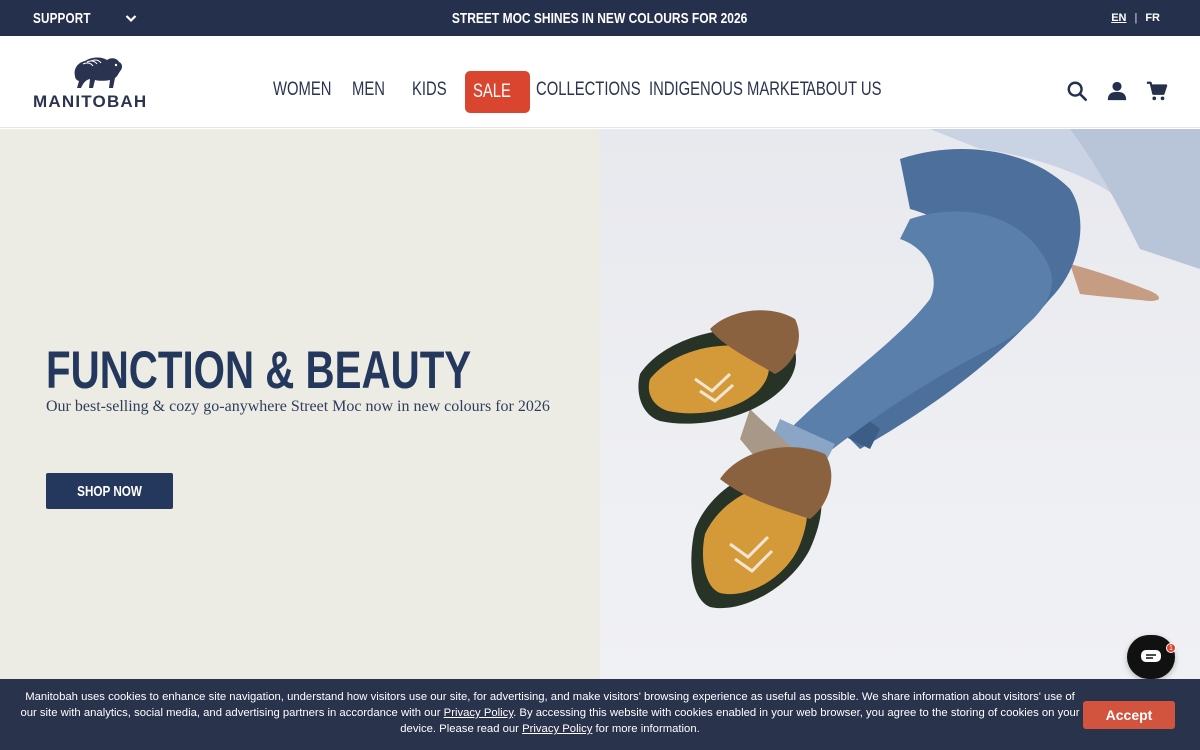 This screenshot has width=1200, height=750. What do you see at coordinates (646, 729) in the screenshot?
I see `cookie-text-part-3: for more information.` at bounding box center [646, 729].